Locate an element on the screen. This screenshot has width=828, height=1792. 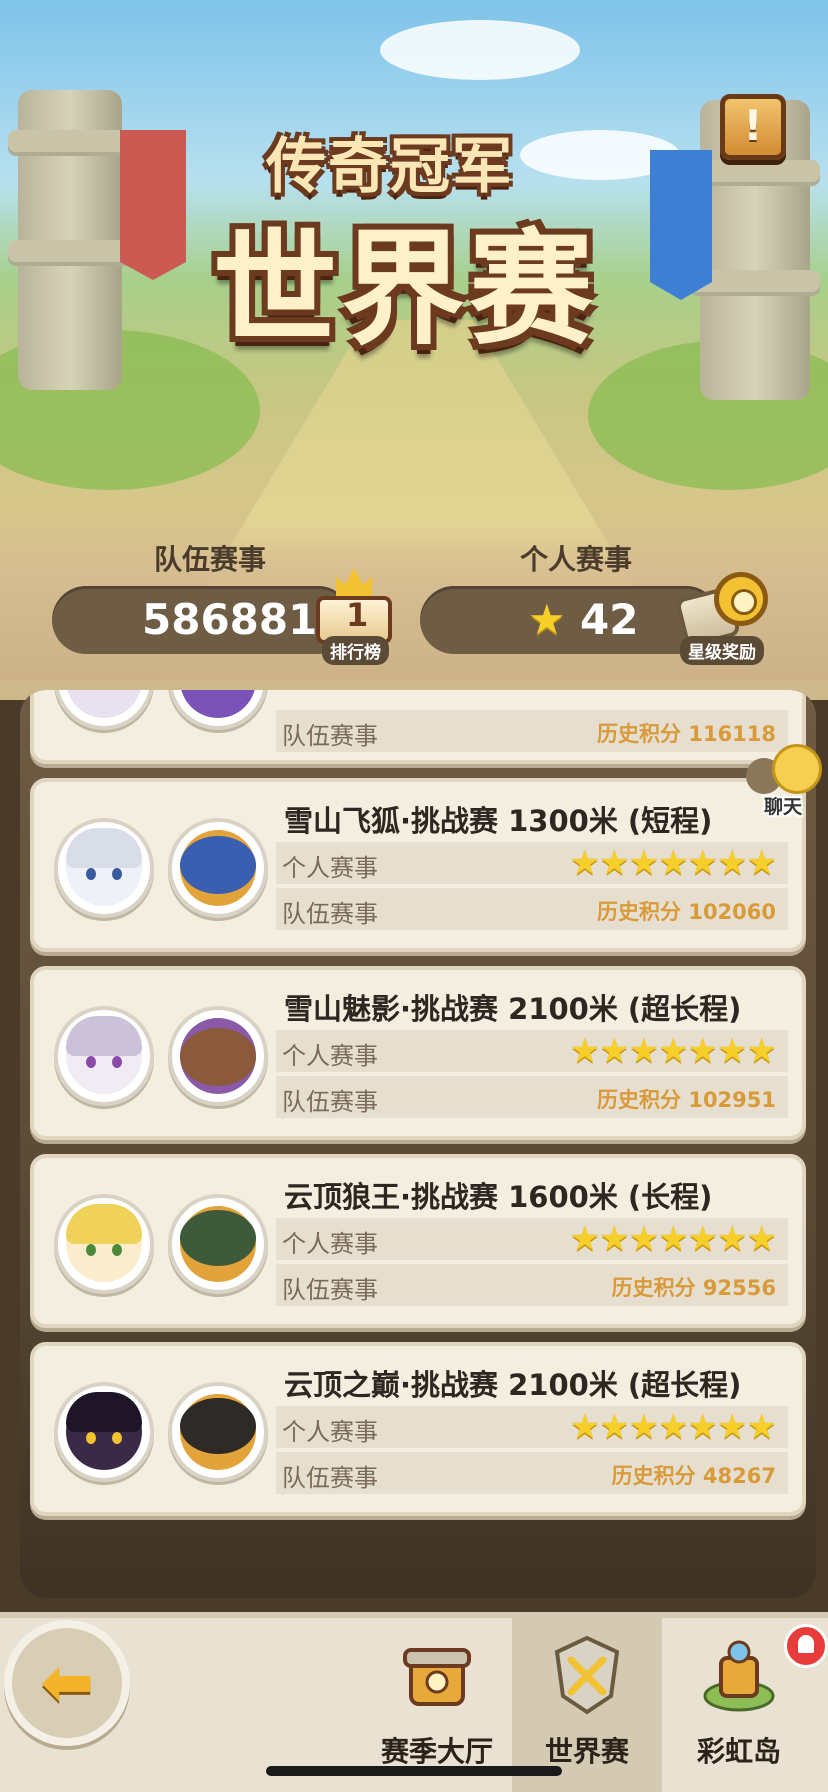
world-cup-icon is located at coordinates (587, 1675).